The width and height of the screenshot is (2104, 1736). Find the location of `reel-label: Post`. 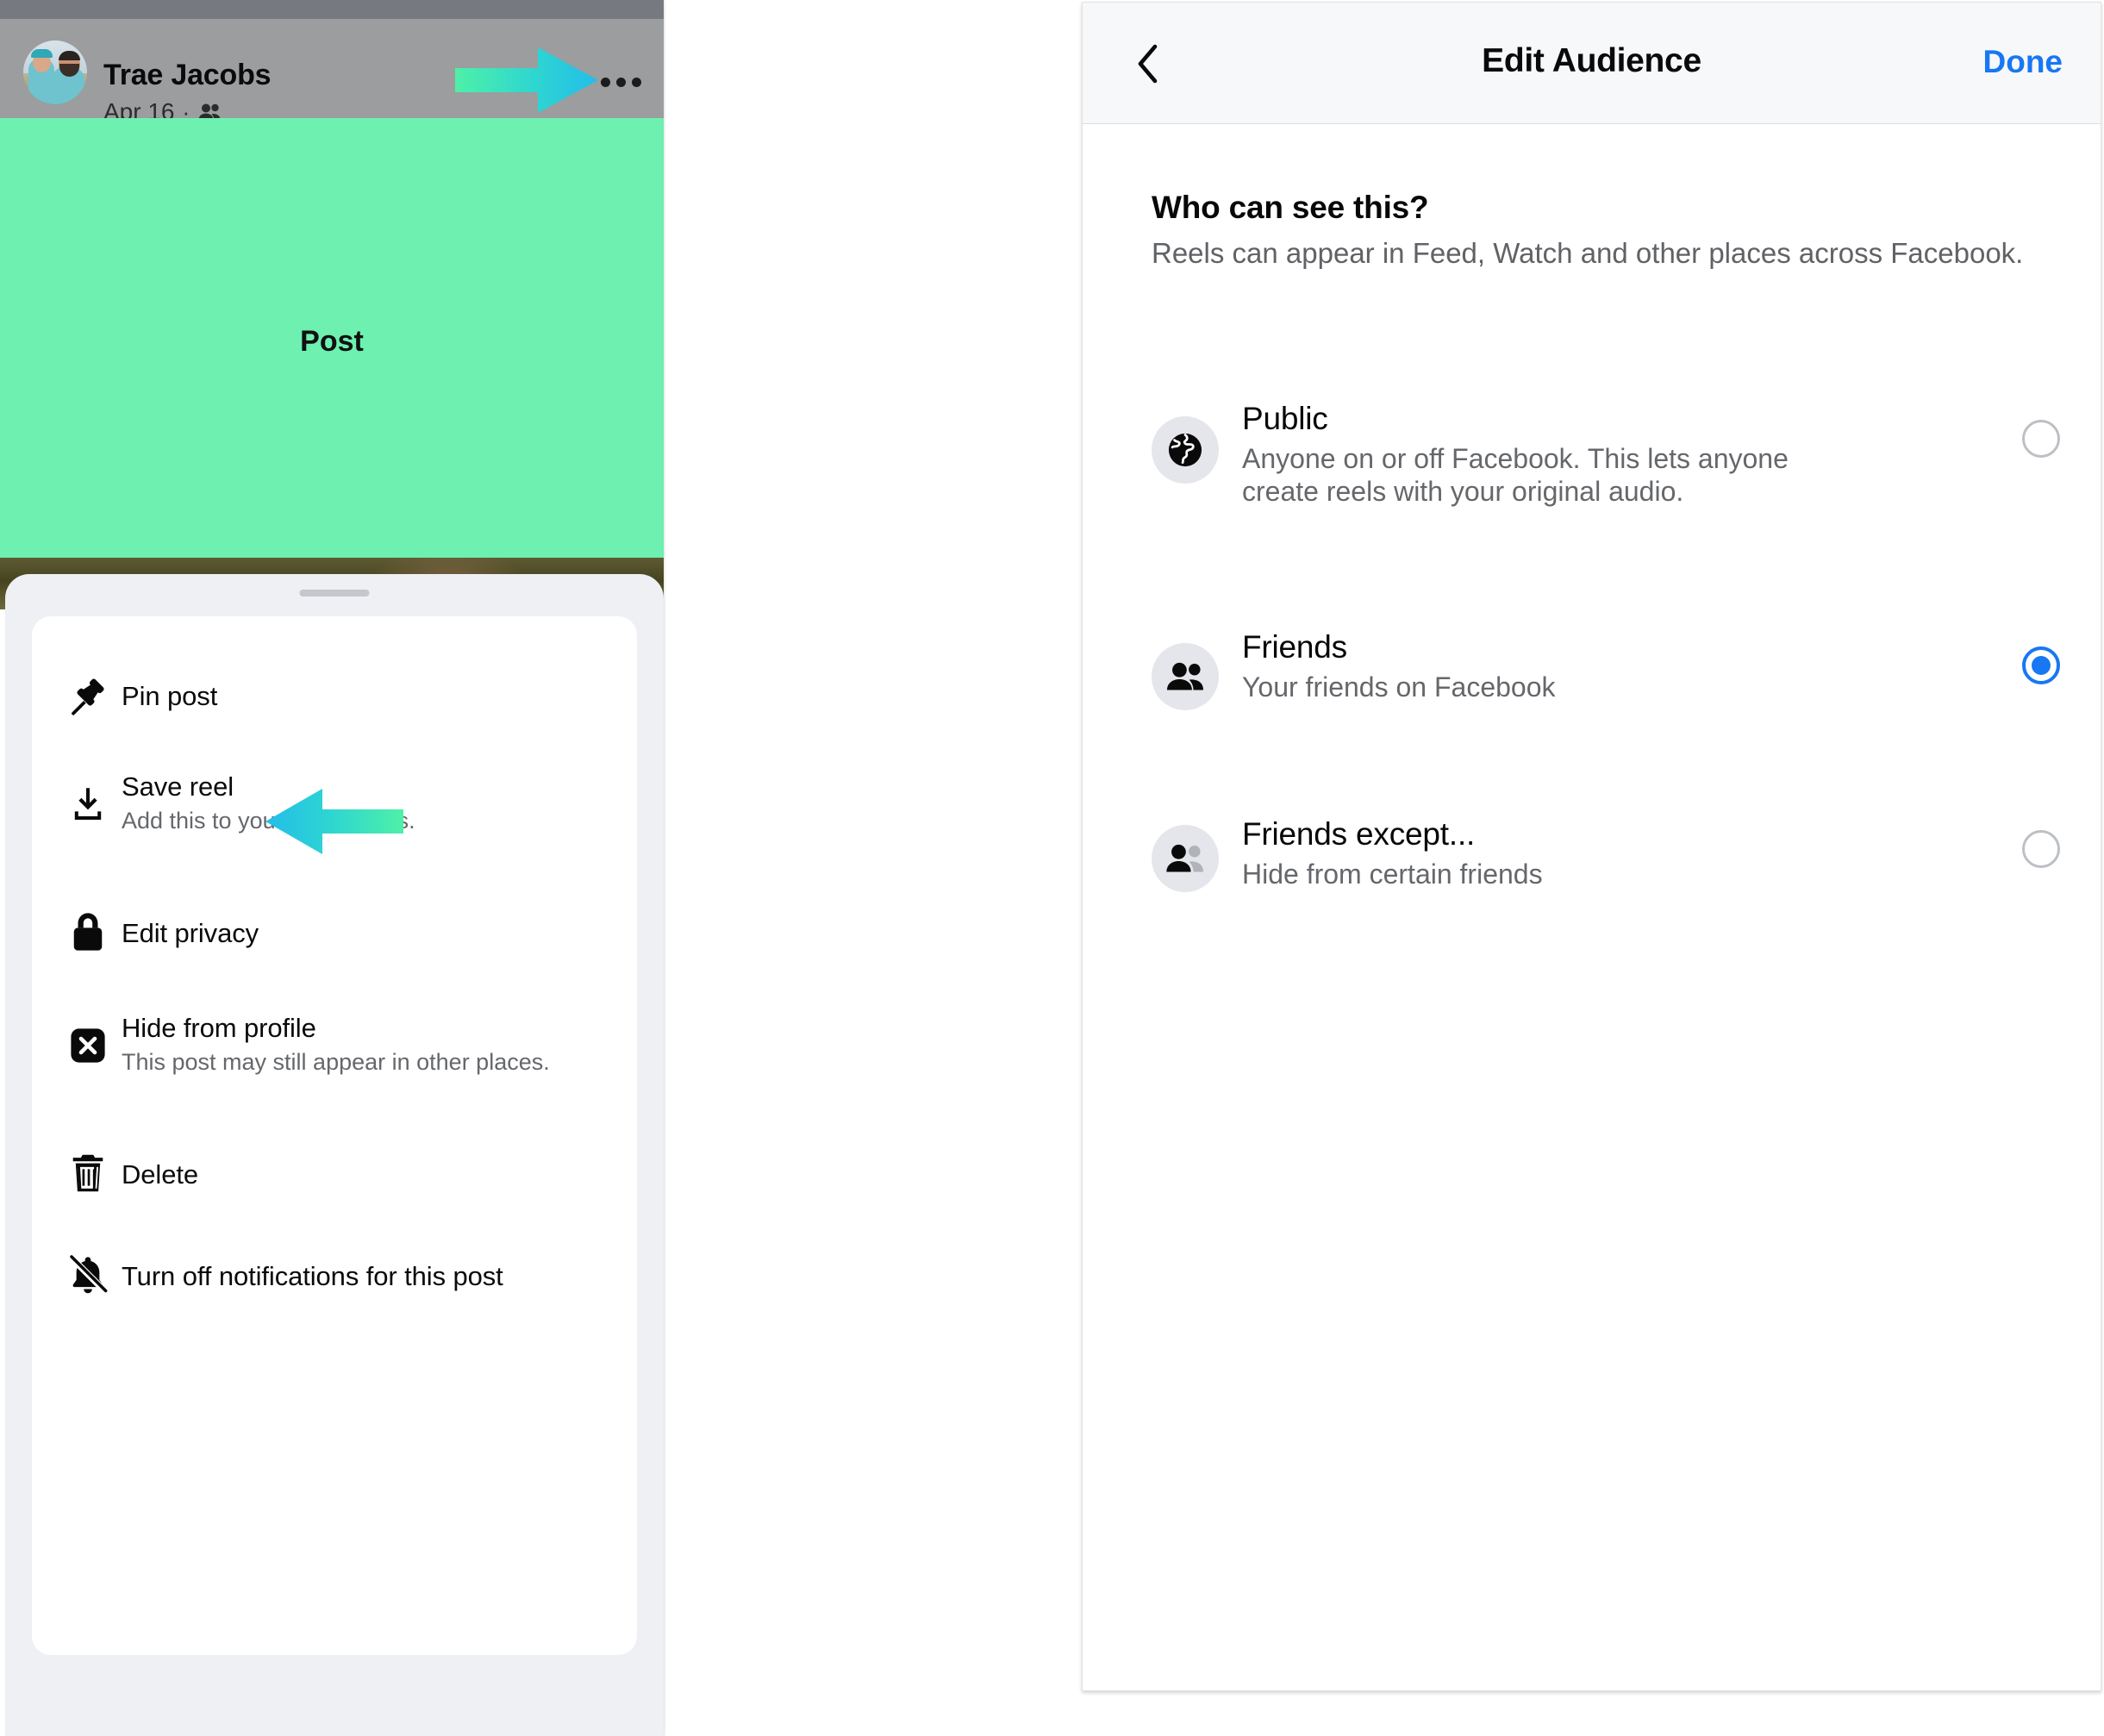

reel-label: Post is located at coordinates (332, 341).